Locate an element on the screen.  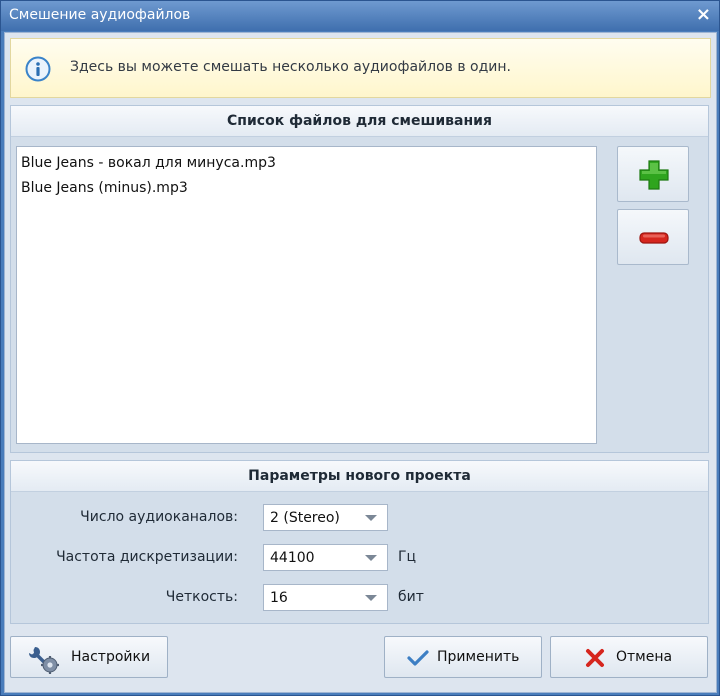
channels-row: Число аудиоканалов: 2 (Stereo) is located at coordinates (359, 518).